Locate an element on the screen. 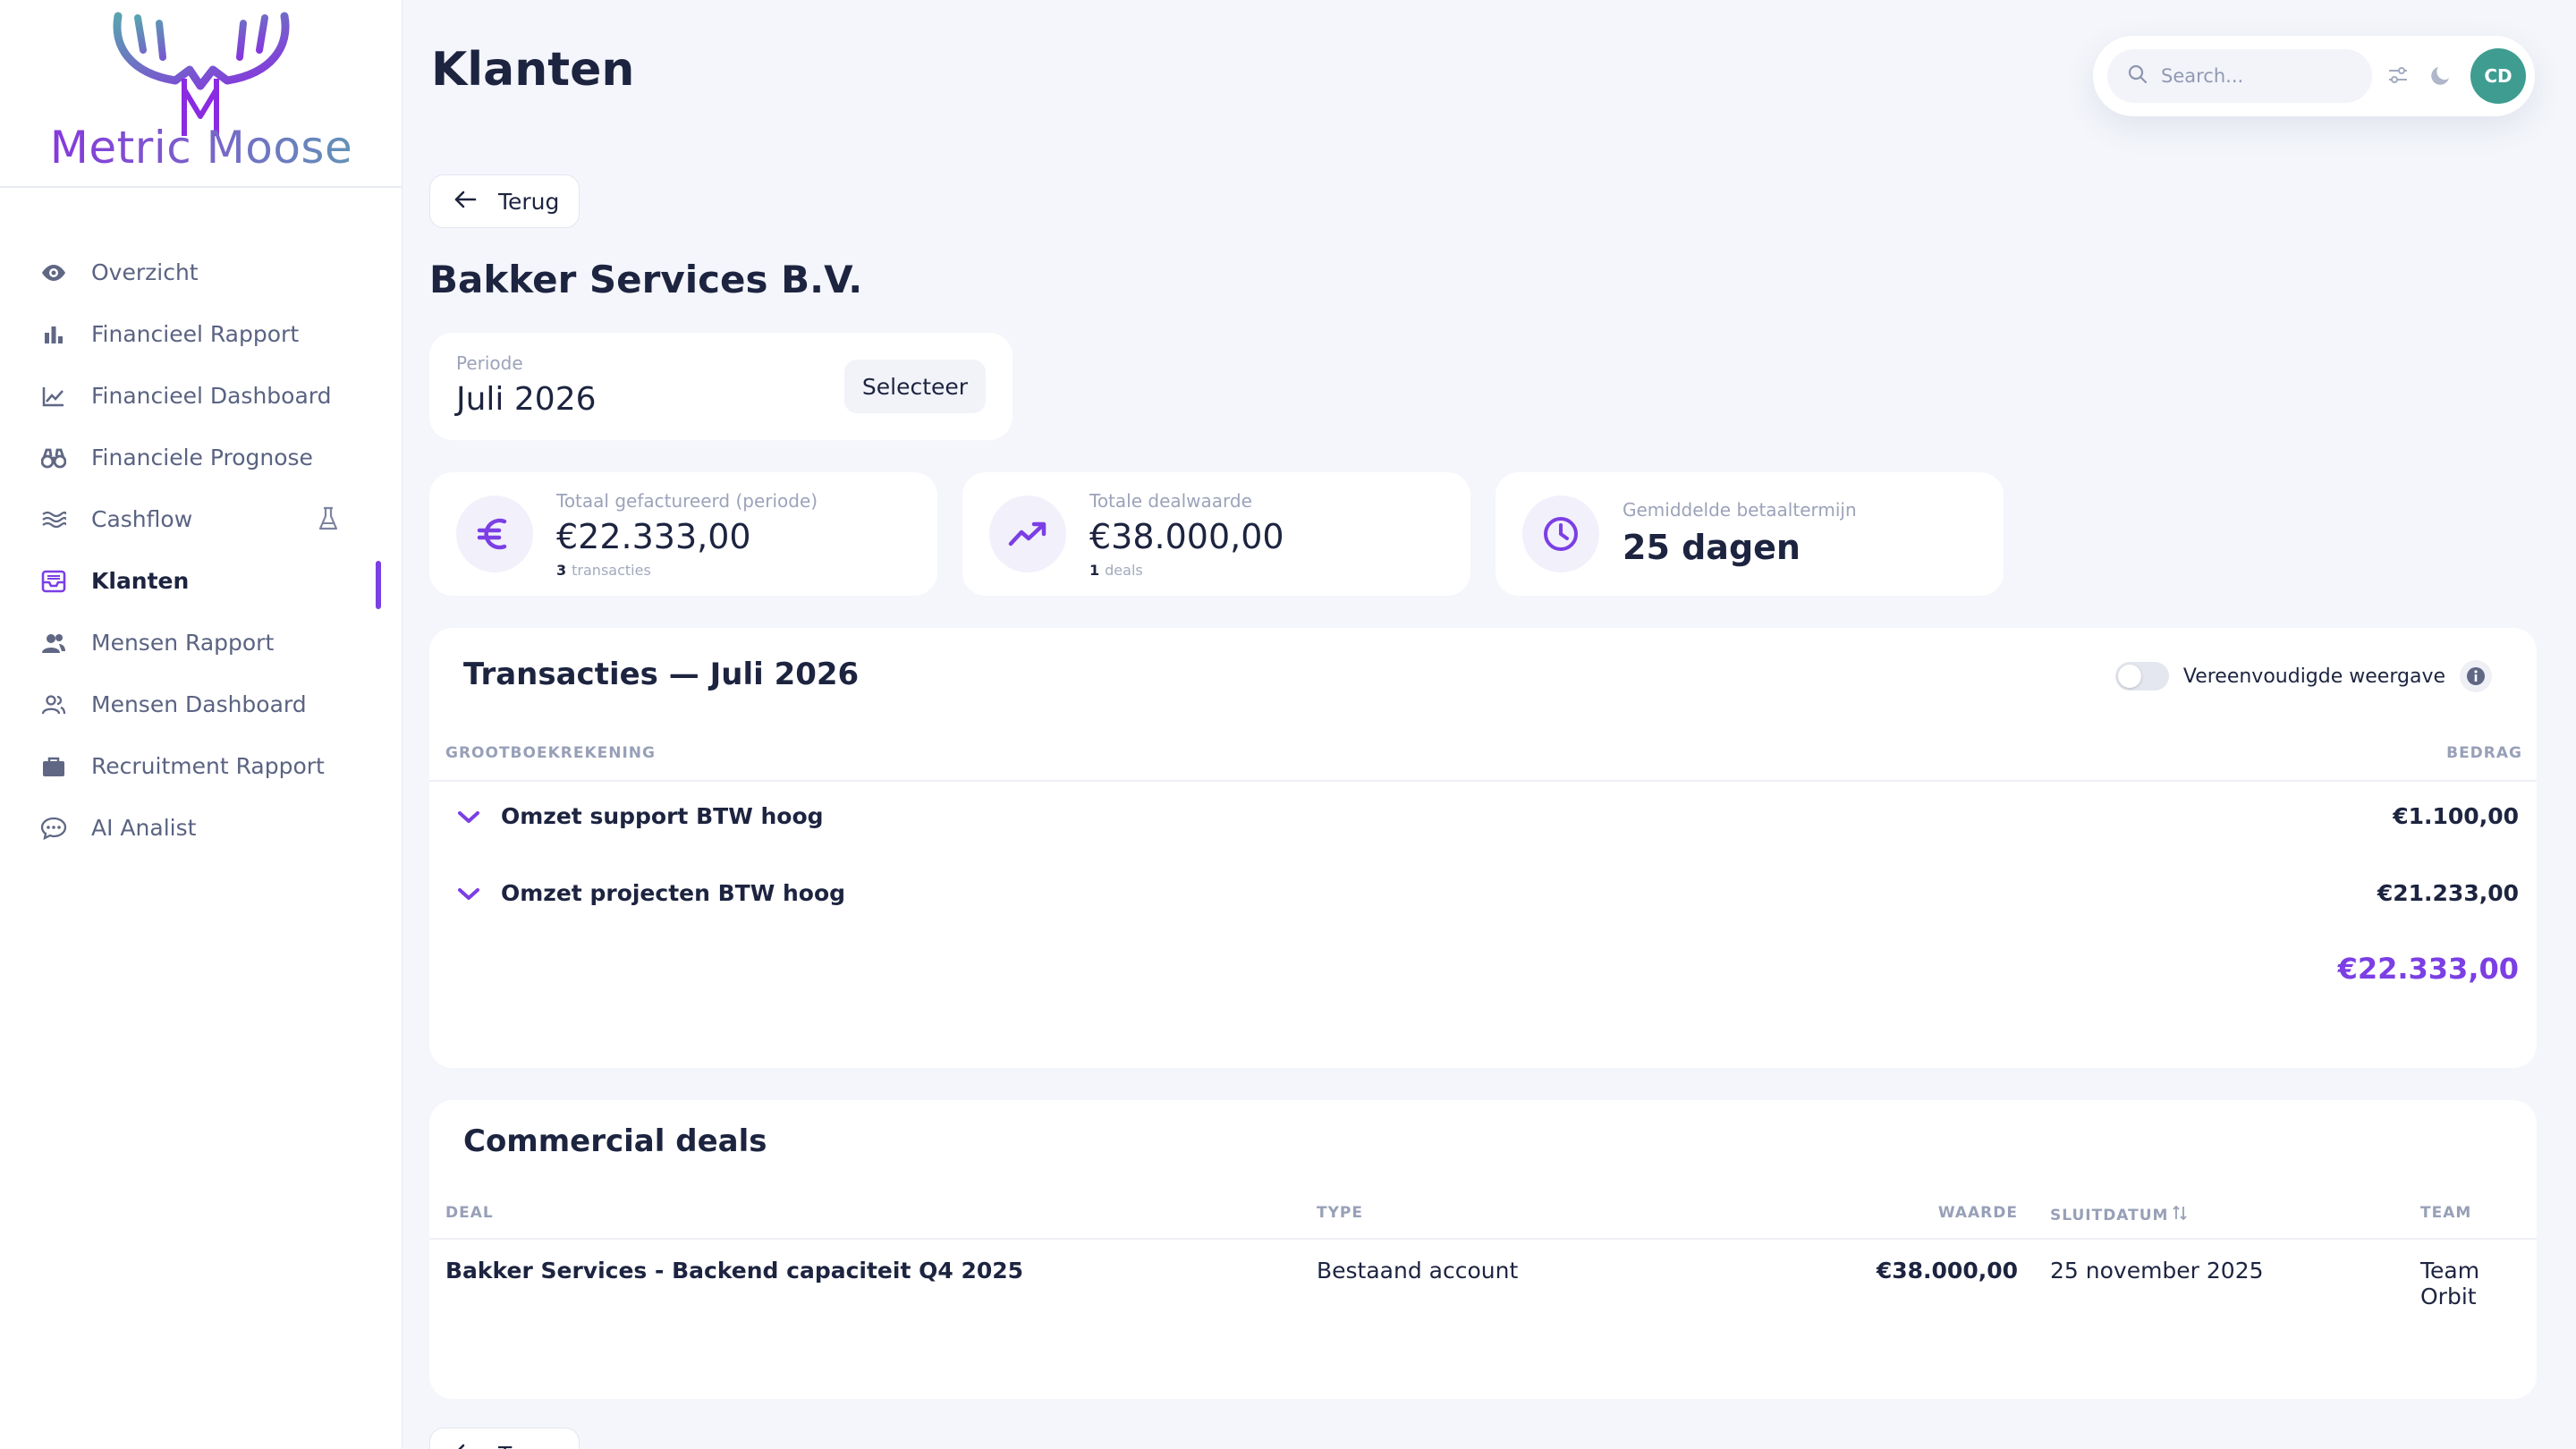  sidebar-item-label: Klanten is located at coordinates (140, 581).